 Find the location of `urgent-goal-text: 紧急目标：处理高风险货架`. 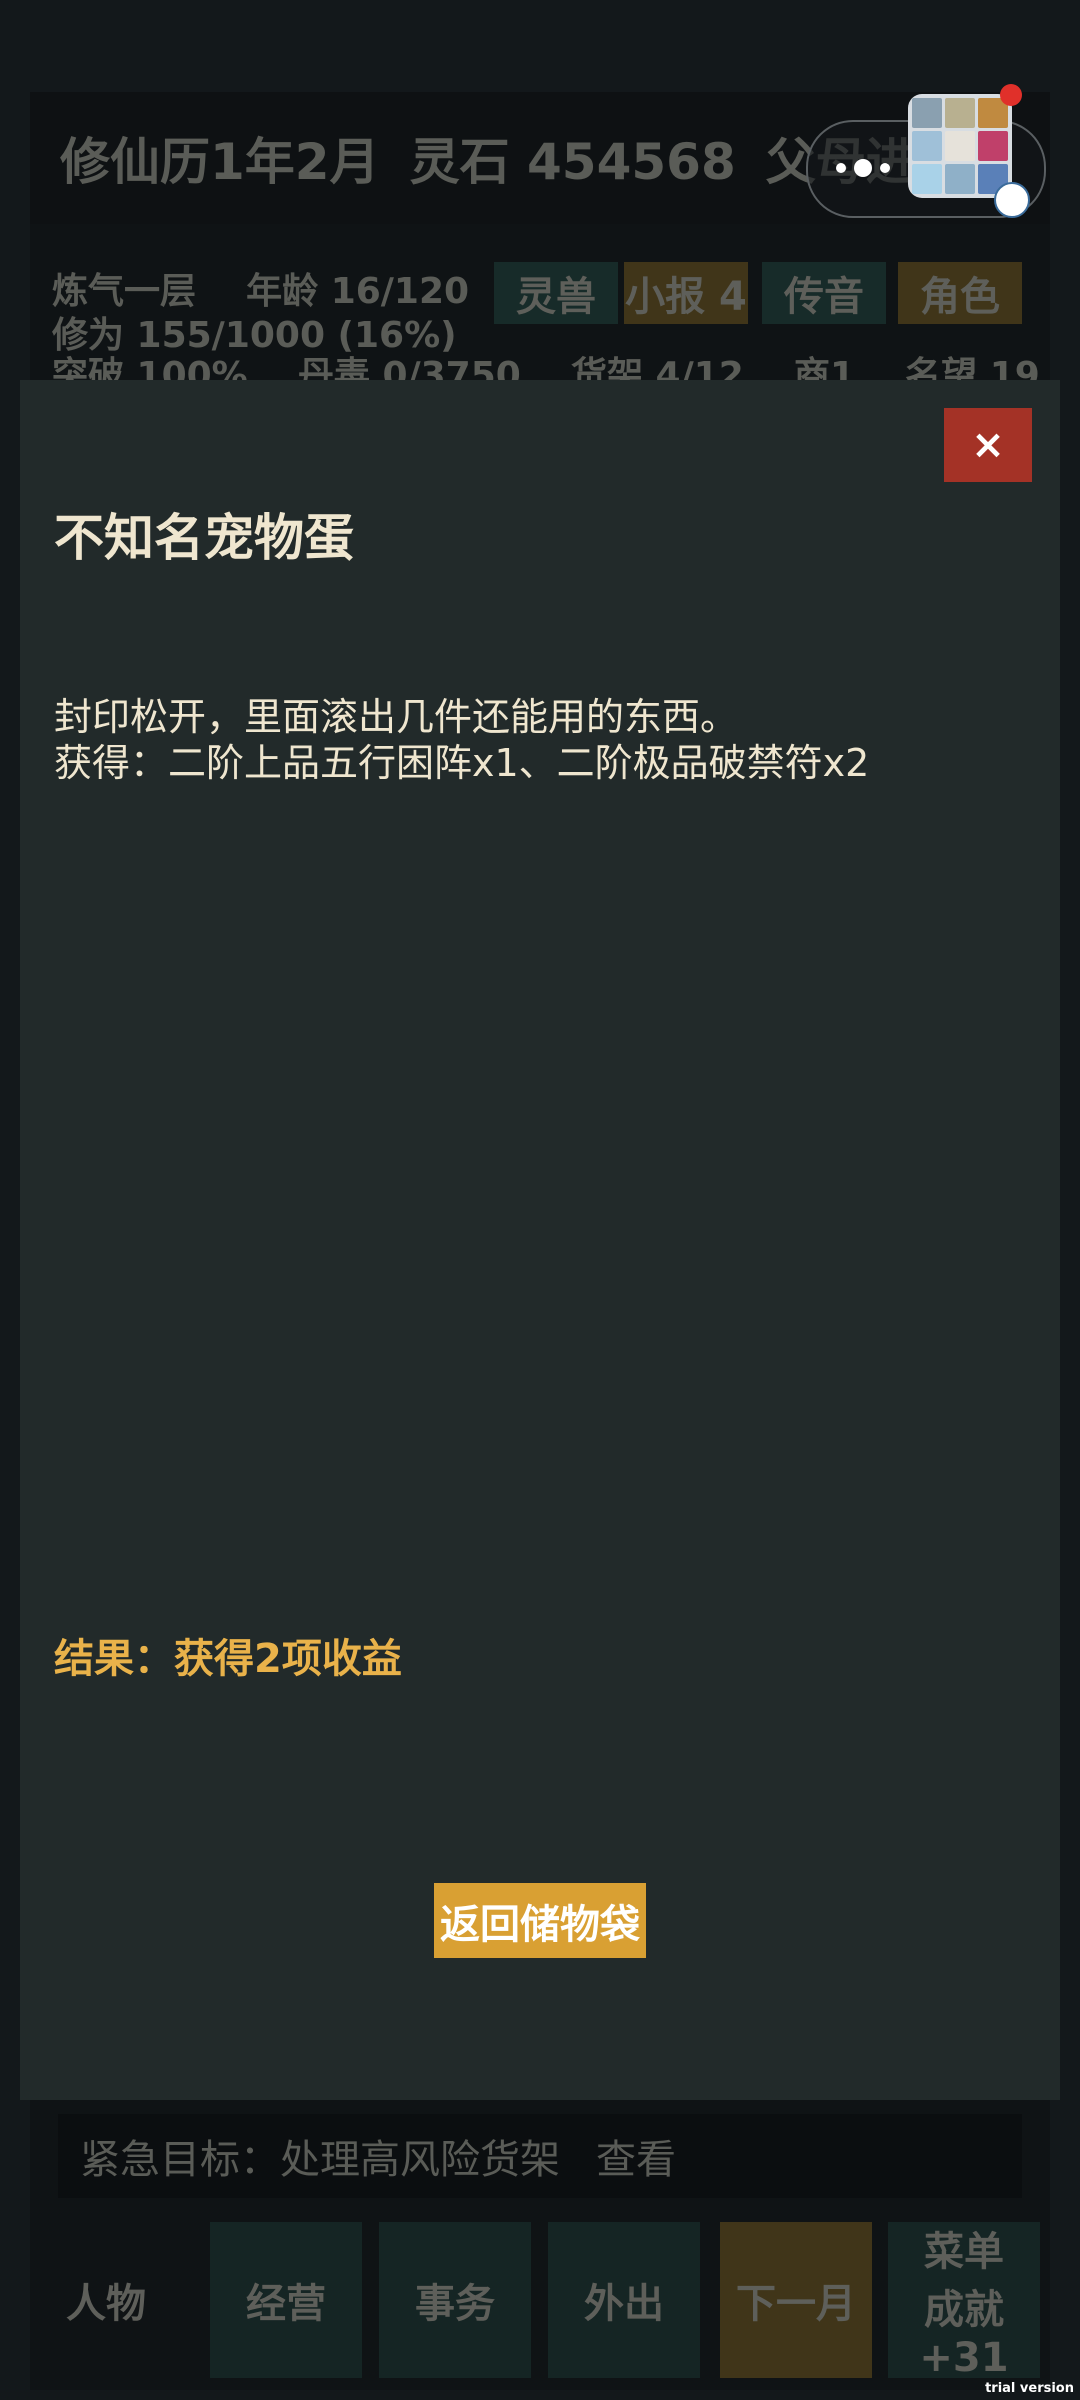

urgent-goal-text: 紧急目标：处理高风险货架 is located at coordinates (320, 2160).